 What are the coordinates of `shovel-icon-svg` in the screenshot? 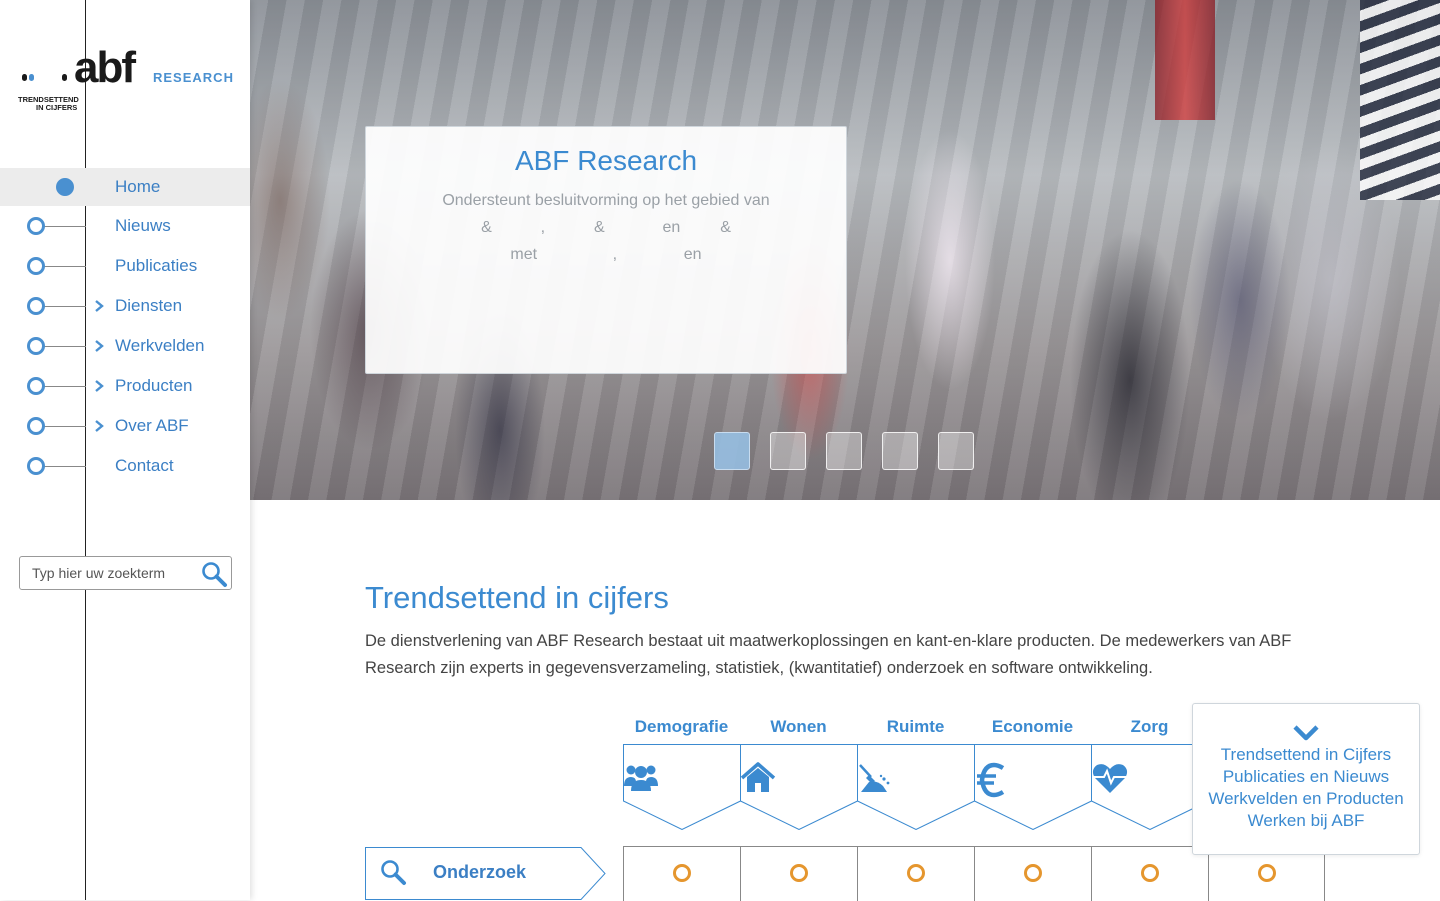 It's located at (874, 778).